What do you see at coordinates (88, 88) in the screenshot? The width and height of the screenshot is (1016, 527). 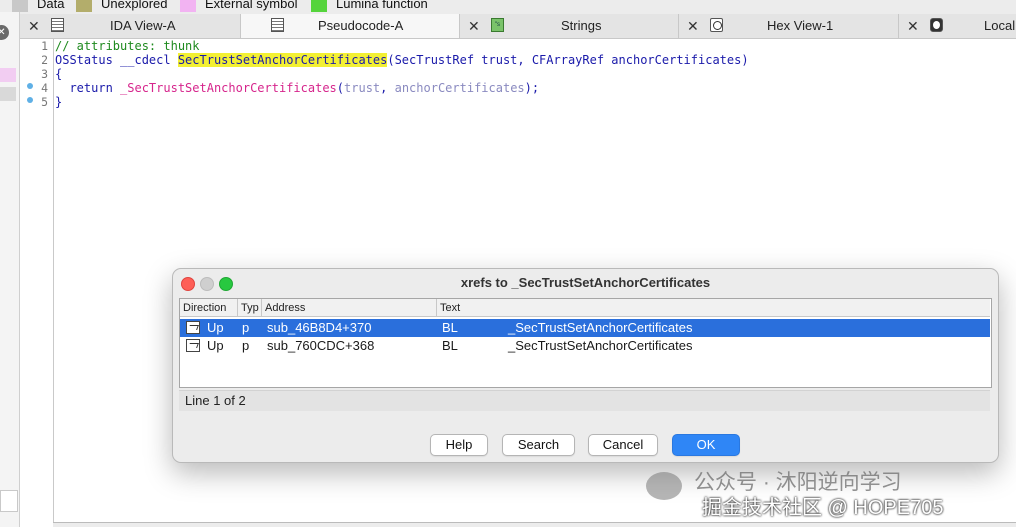 I see `return-keyword: return` at bounding box center [88, 88].